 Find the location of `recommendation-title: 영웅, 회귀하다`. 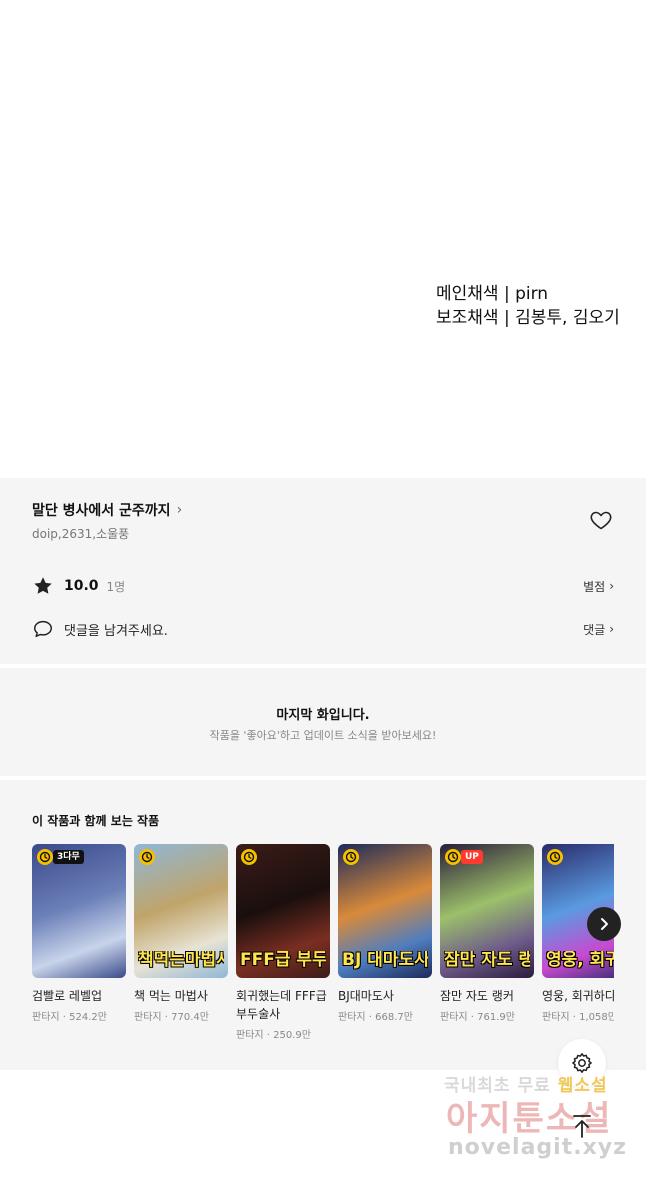

recommendation-title: 영웅, 회귀하다 is located at coordinates (578, 996).